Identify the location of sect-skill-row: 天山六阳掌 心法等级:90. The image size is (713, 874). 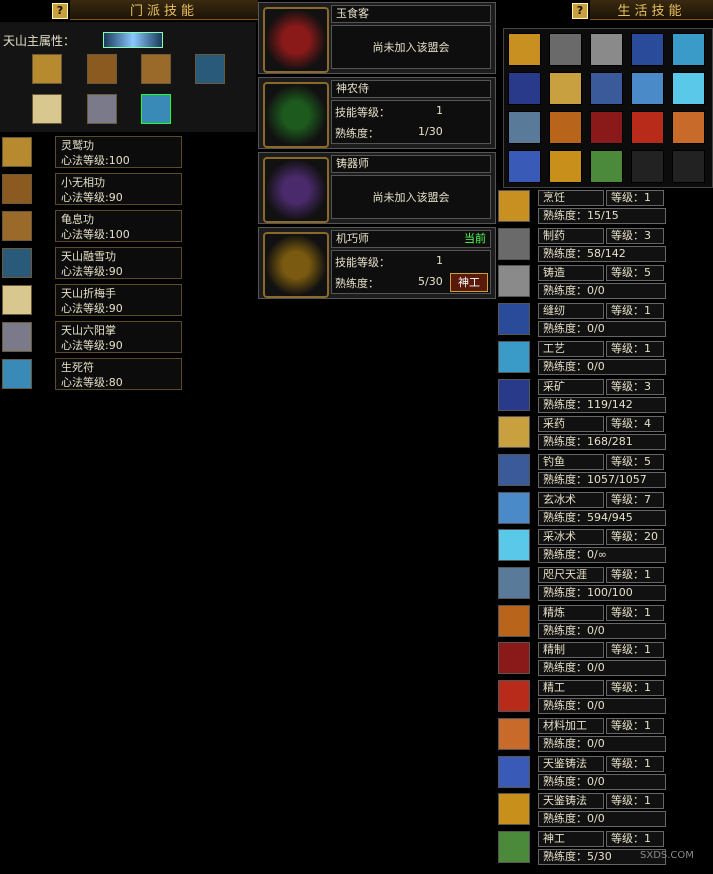
(92, 338).